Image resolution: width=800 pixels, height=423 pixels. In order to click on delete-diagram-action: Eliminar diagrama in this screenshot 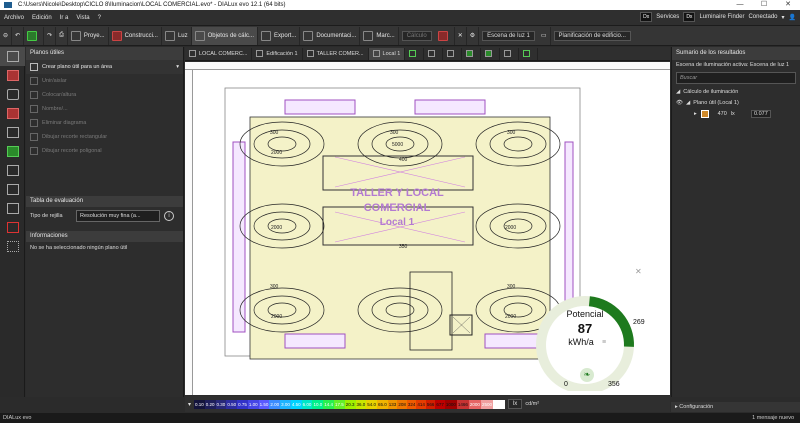, I will do `click(104, 123)`.